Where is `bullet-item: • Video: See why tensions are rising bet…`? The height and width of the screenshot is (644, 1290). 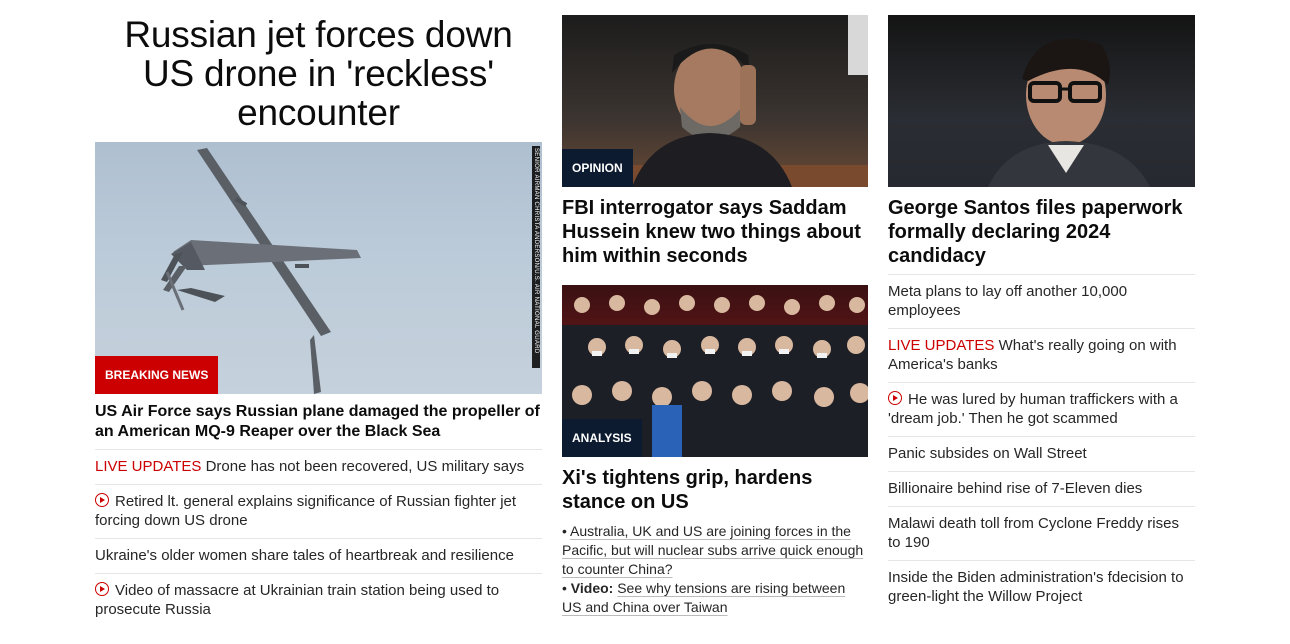 bullet-item: • Video: See why tensions are rising bet… is located at coordinates (715, 598).